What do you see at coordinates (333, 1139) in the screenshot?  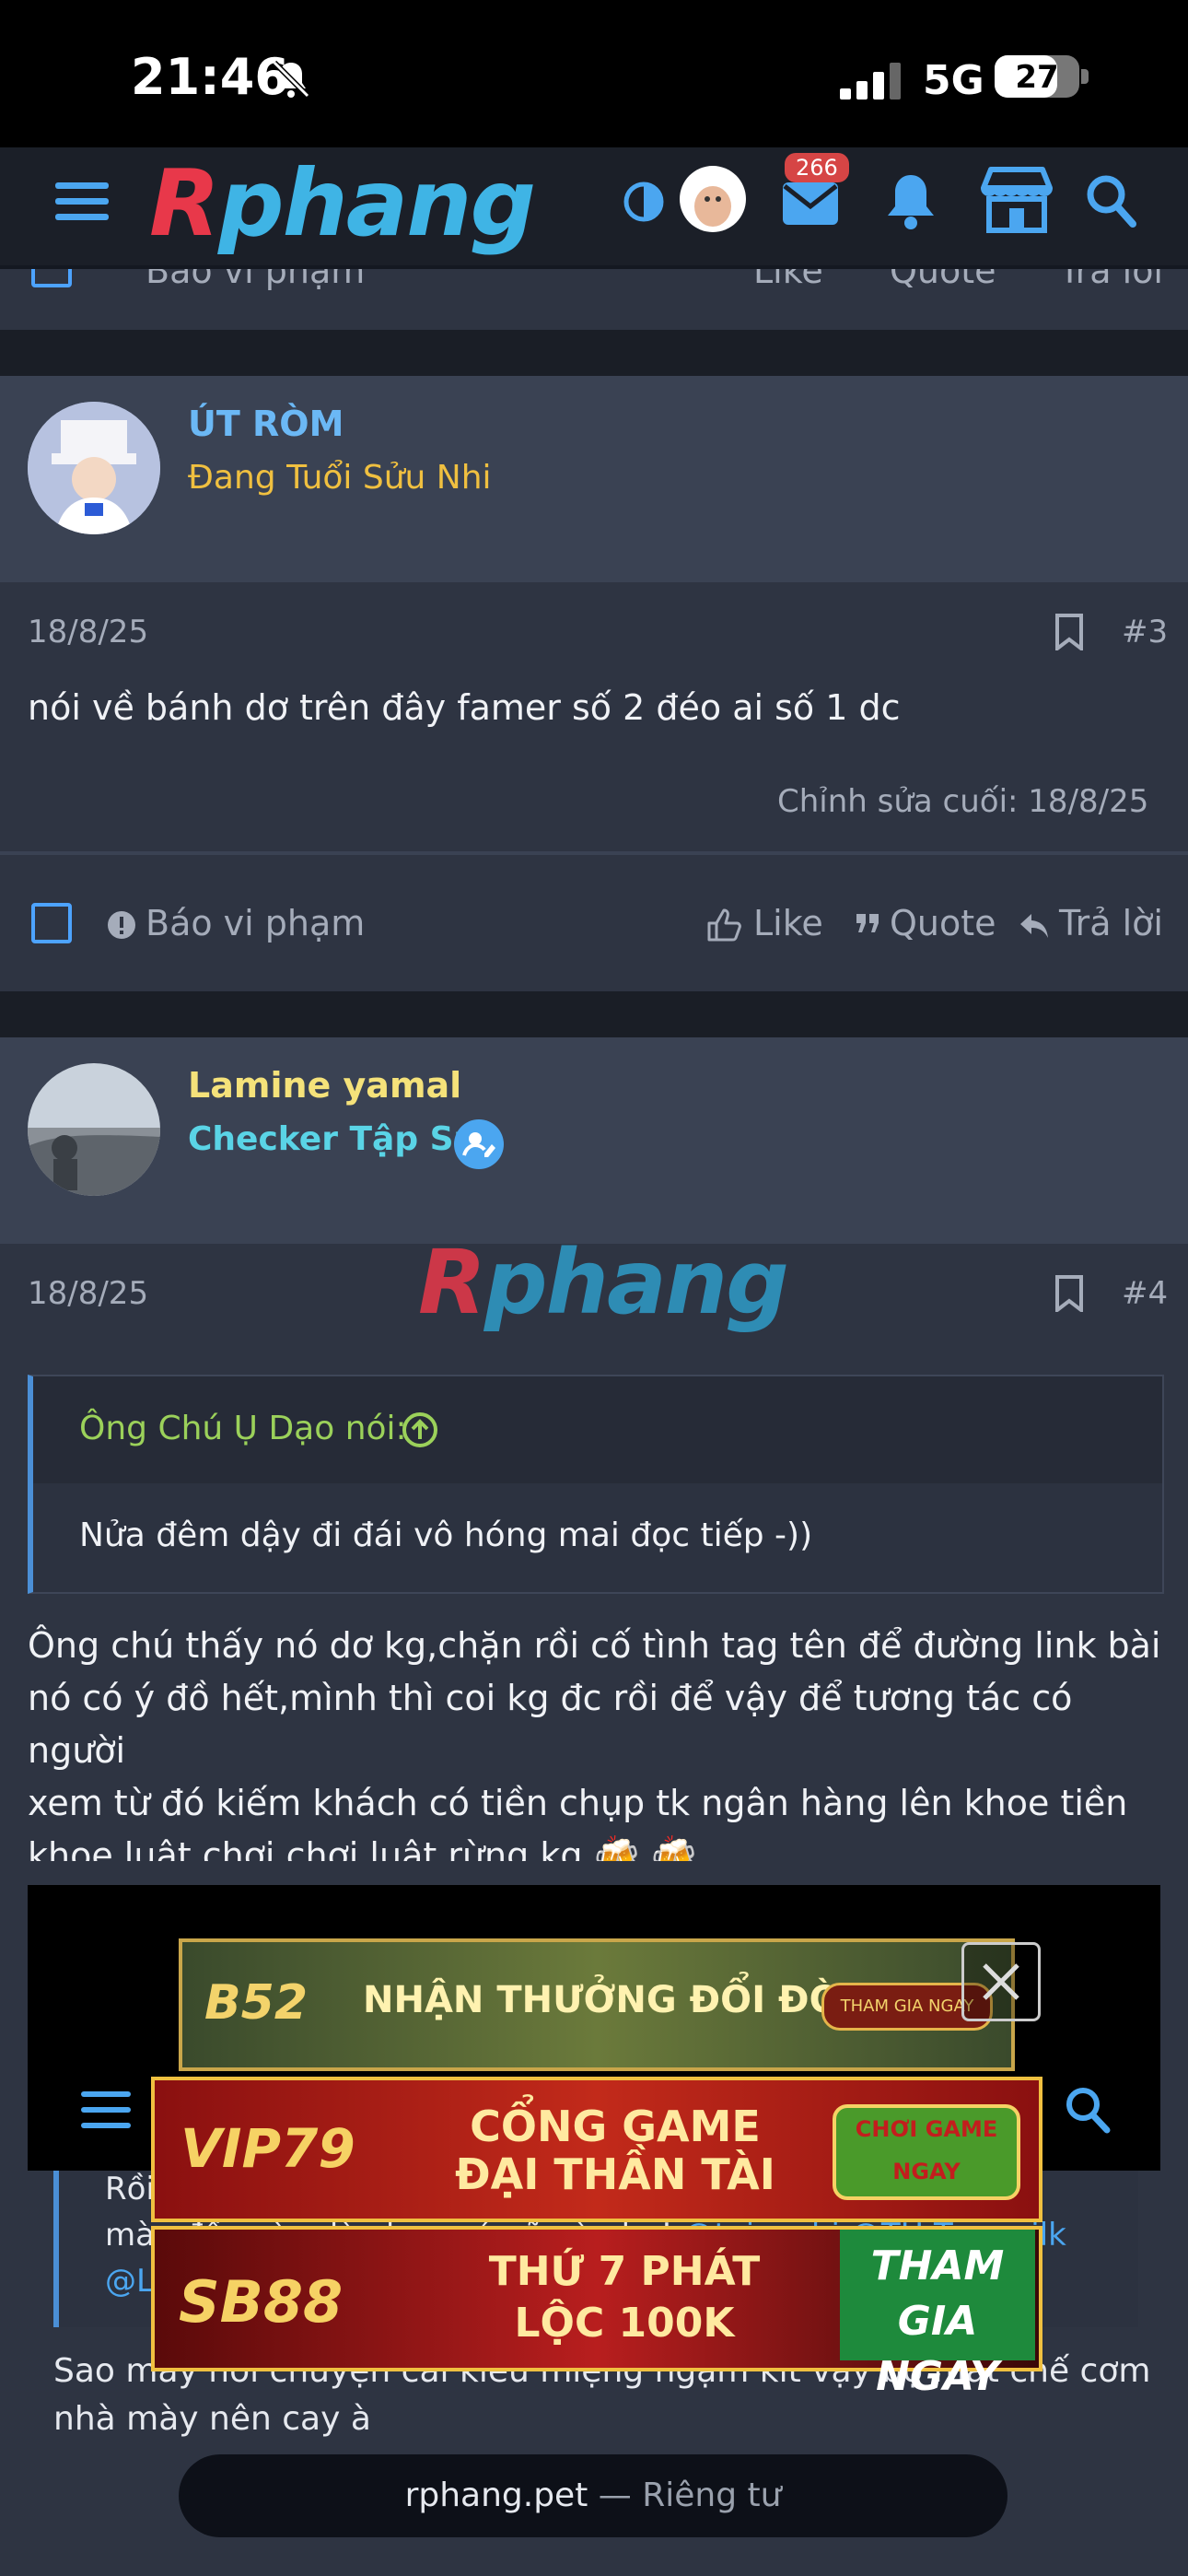 I see `user-title: Checker Tập Sự` at bounding box center [333, 1139].